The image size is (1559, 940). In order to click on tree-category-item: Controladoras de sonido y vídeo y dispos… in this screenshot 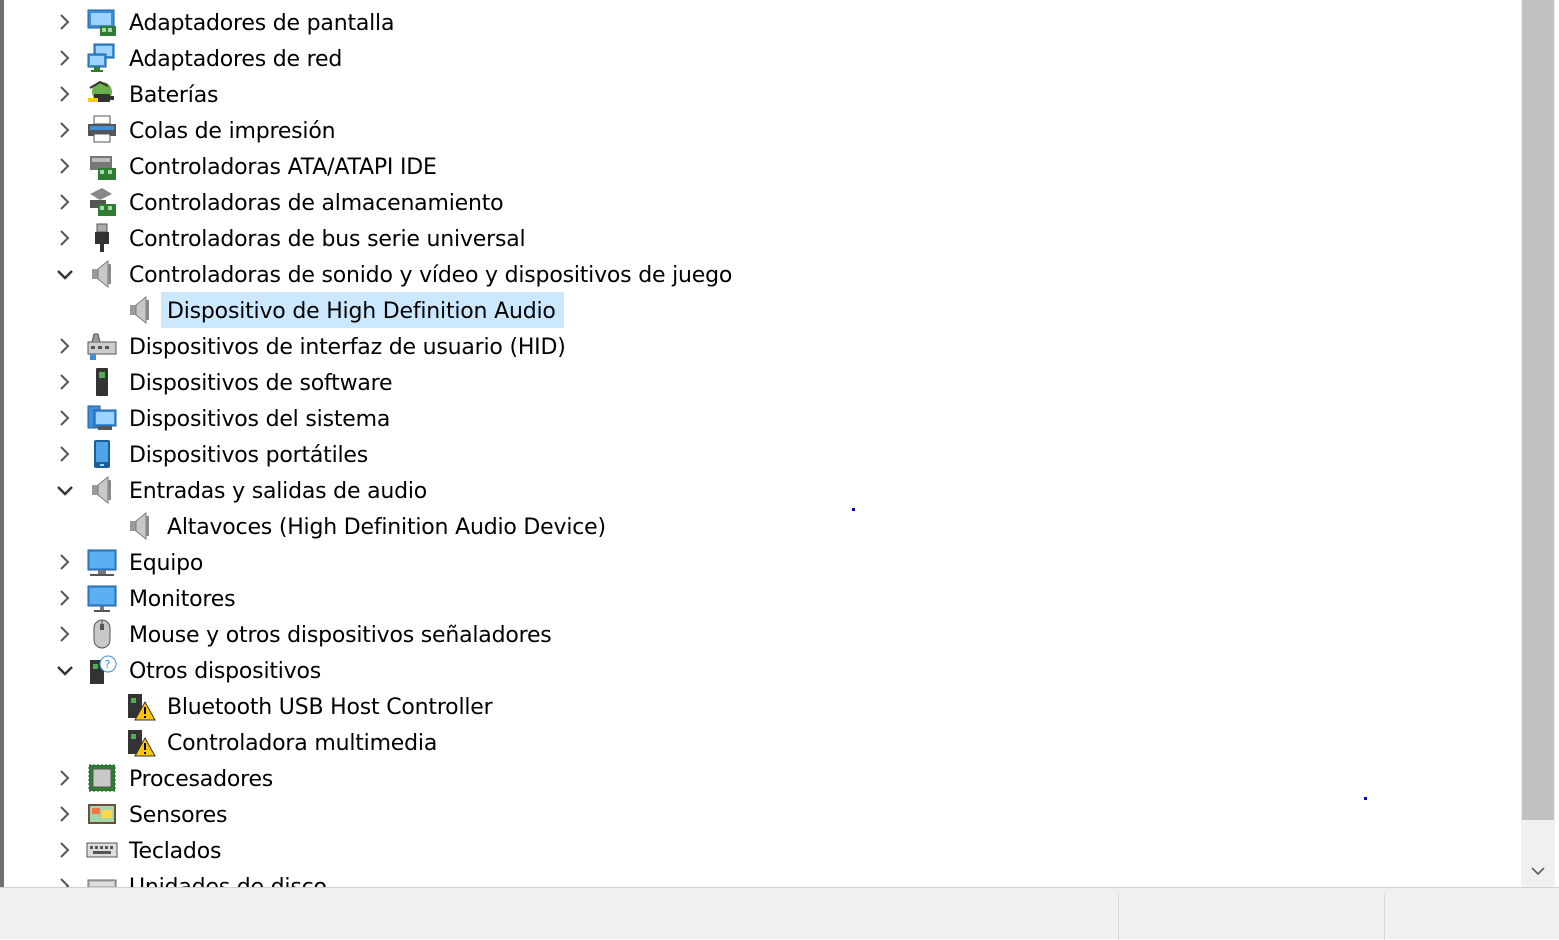, I will do `click(754, 274)`.